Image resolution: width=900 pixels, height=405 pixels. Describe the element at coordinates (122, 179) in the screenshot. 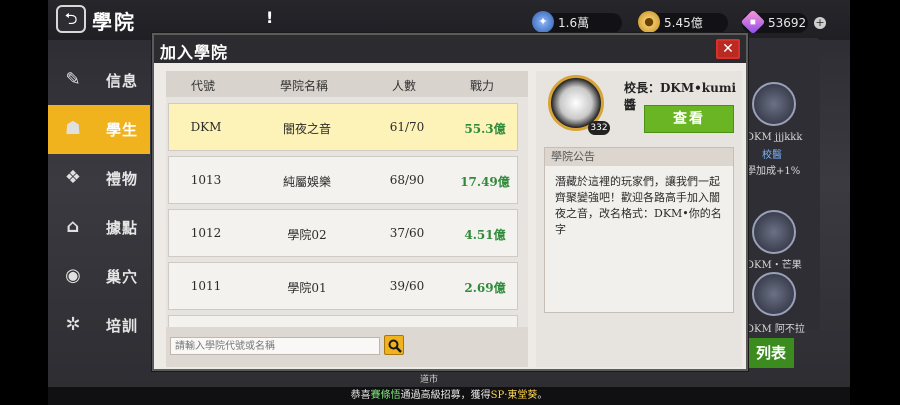

I see `sidebar-item-label: 禮物` at that location.